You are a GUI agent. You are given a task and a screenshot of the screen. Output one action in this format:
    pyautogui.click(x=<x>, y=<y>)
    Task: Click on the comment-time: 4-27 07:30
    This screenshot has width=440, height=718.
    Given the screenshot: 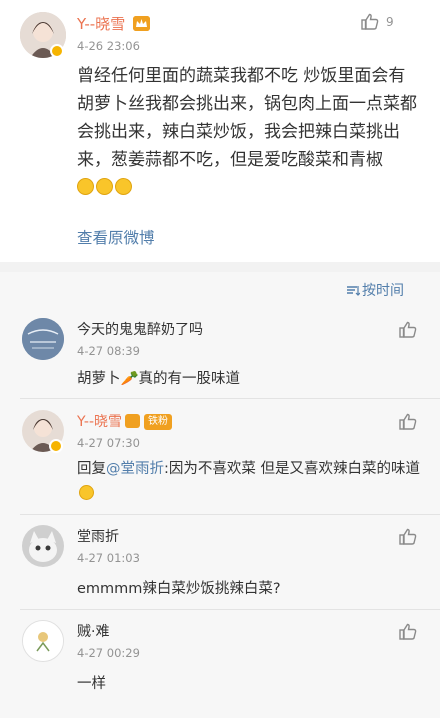 What is the action you would take?
    pyautogui.click(x=108, y=443)
    